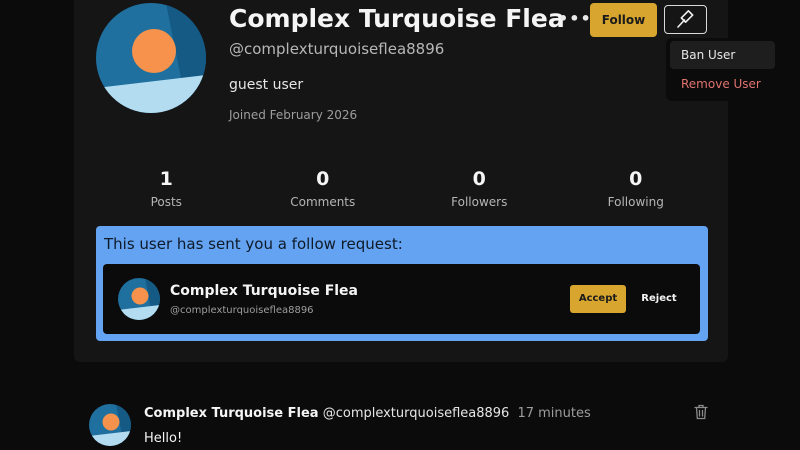 The image size is (800, 450). I want to click on profile-joined-date: Joined February 2026, so click(293, 115).